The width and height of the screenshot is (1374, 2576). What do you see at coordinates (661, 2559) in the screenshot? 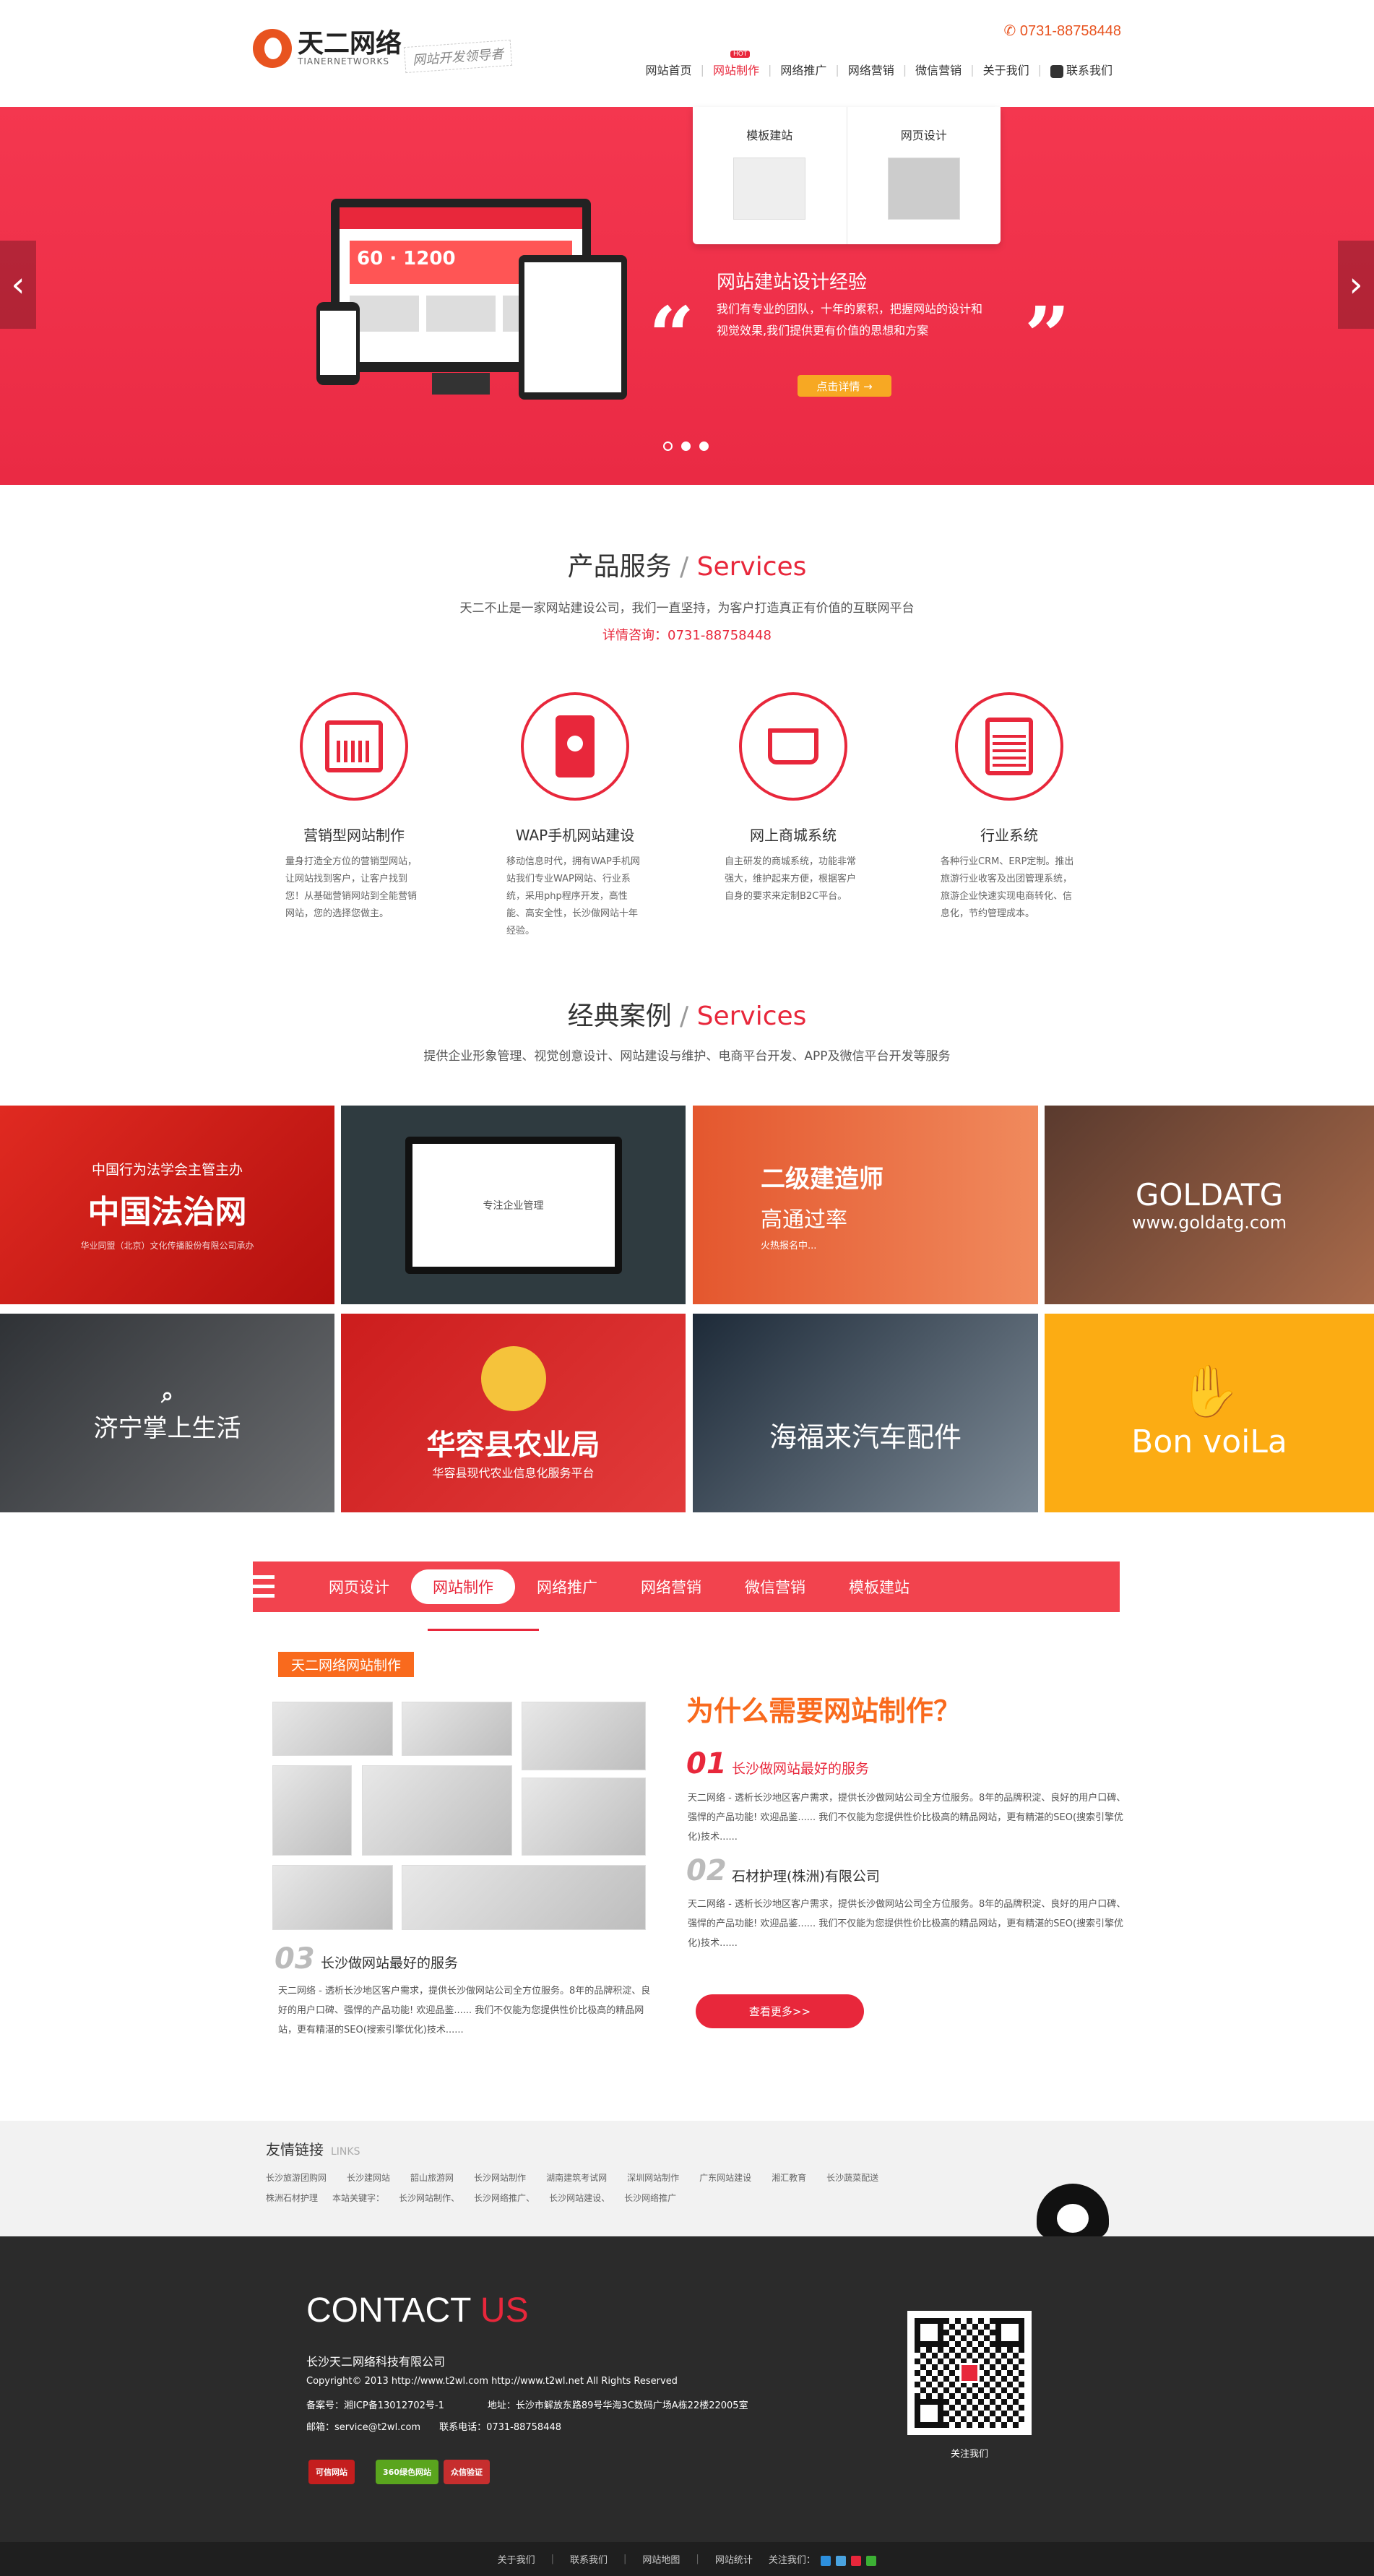
I see `footer-link-sitemap: 网站地图` at bounding box center [661, 2559].